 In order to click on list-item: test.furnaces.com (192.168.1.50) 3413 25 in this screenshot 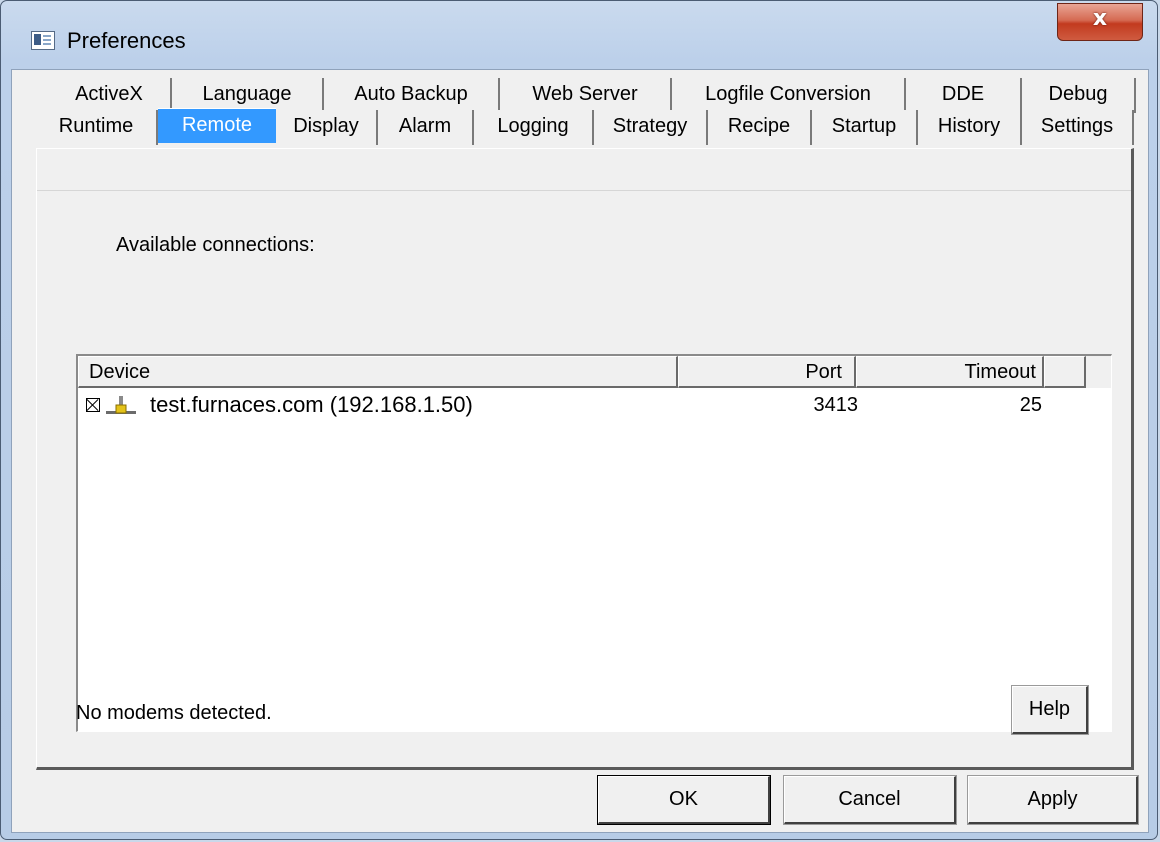, I will do `click(594, 408)`.